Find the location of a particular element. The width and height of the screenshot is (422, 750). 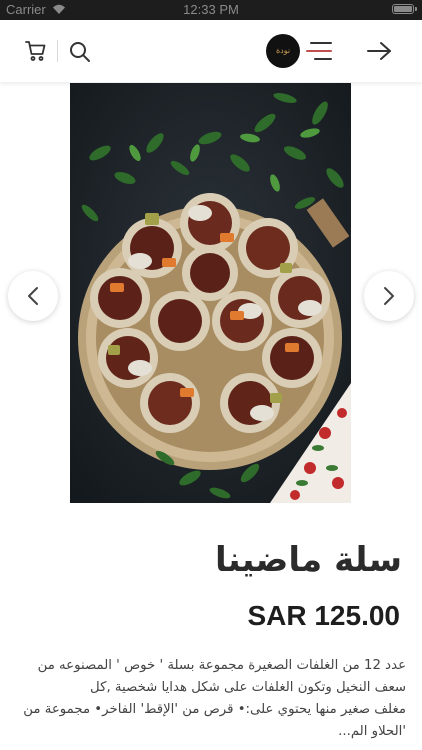

status-time: 12:33 PM is located at coordinates (211, 9).